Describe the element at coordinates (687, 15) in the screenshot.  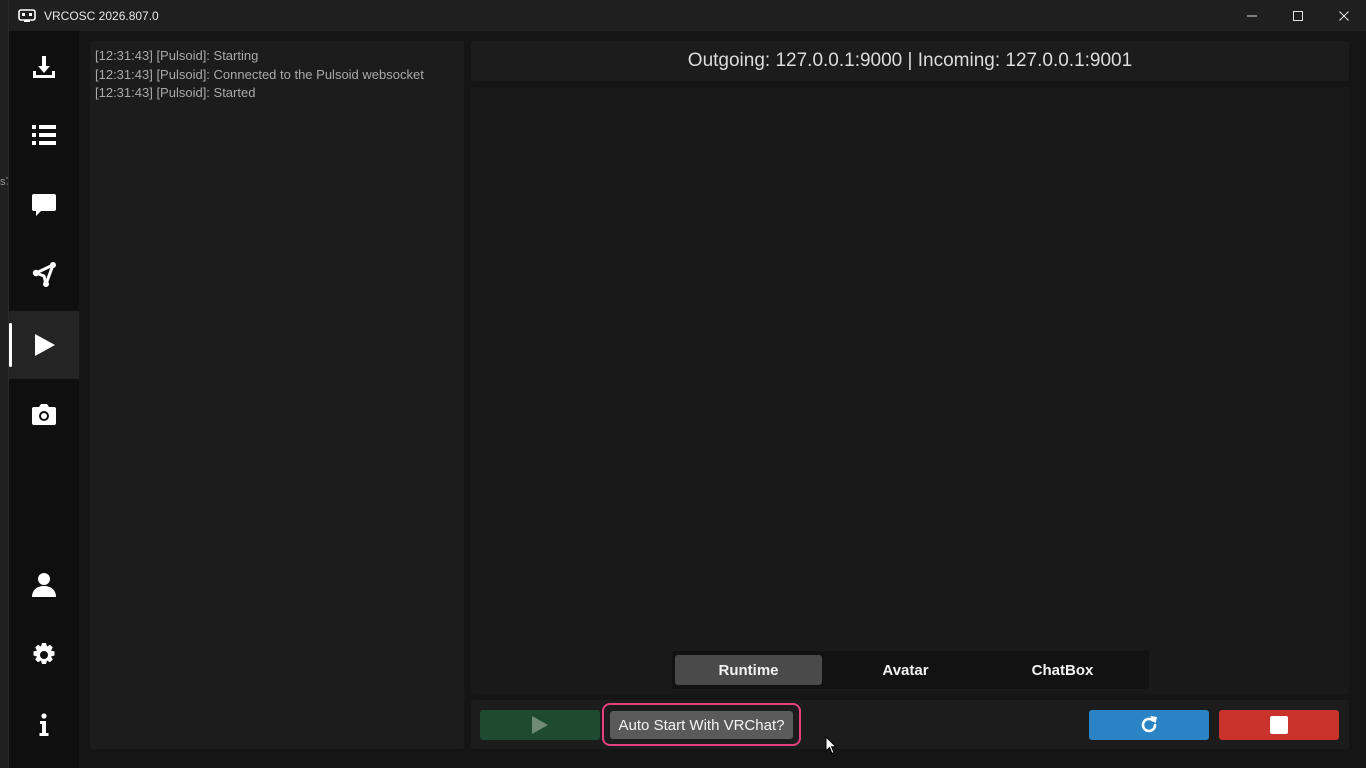
I see `title-bar: VRCOSC 2026.807.0` at that location.